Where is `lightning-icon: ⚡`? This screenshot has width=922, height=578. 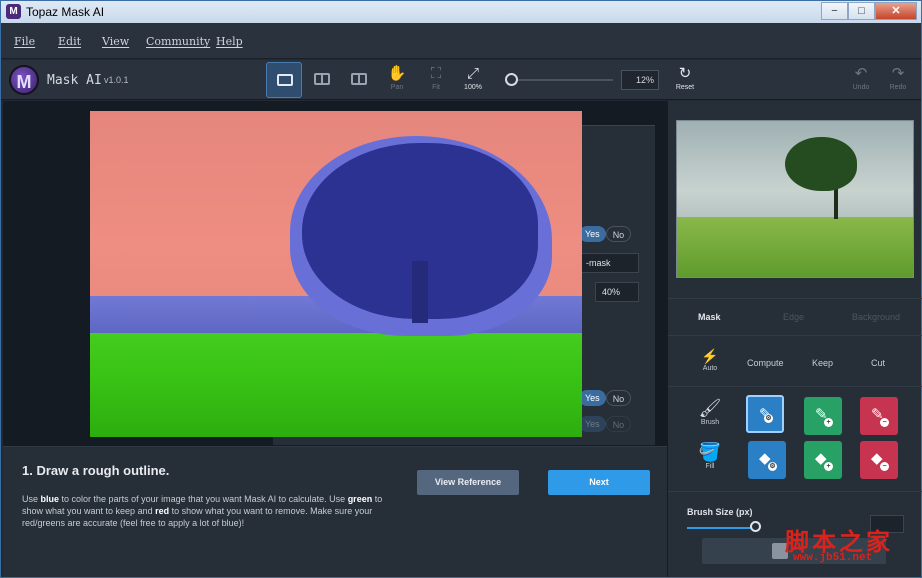 lightning-icon: ⚡ is located at coordinates (710, 356).